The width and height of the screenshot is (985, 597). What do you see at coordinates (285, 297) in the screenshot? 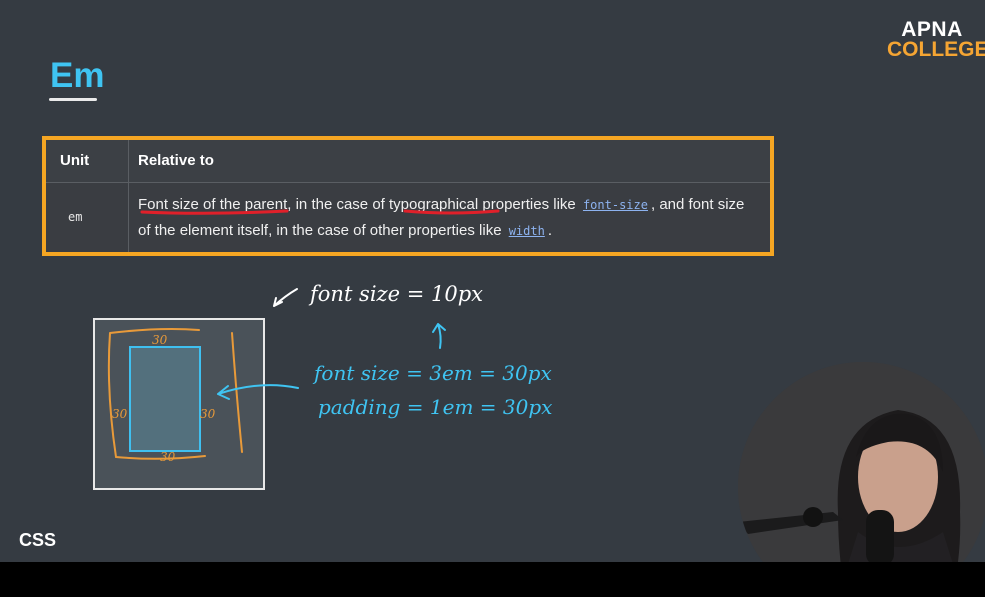
I see `parent-arrow-icon` at bounding box center [285, 297].